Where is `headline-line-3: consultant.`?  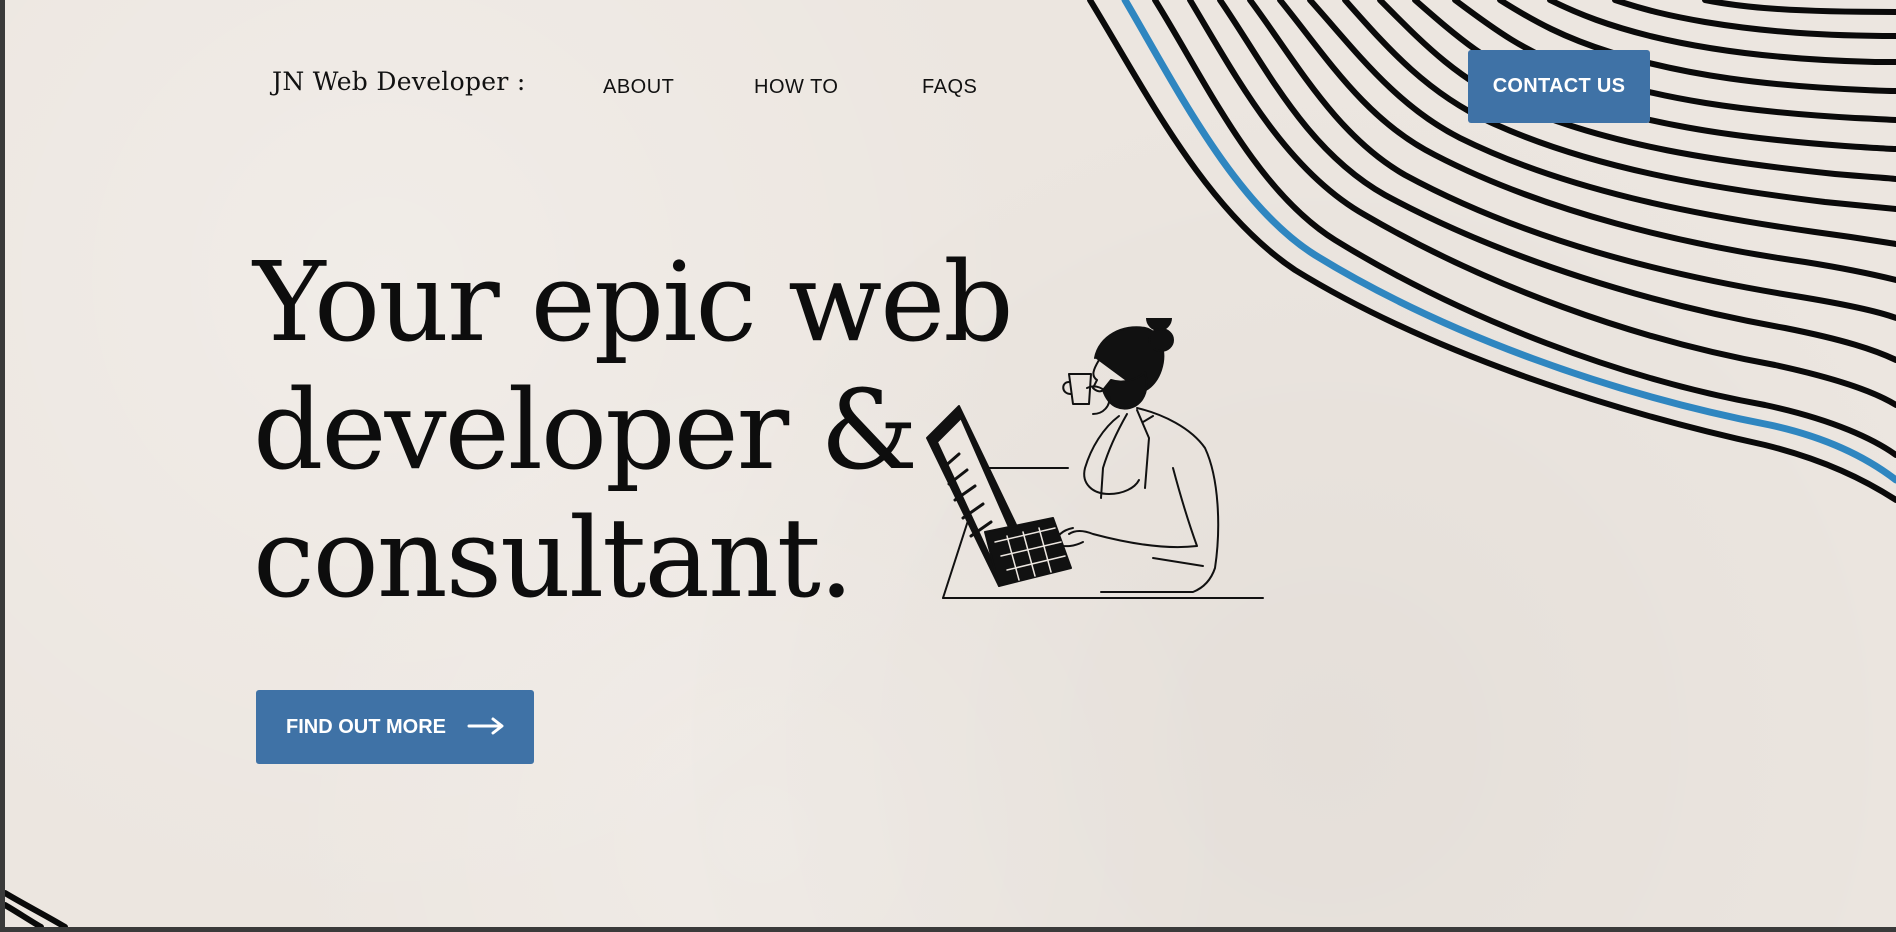
headline-line-3: consultant. is located at coordinates (553, 558).